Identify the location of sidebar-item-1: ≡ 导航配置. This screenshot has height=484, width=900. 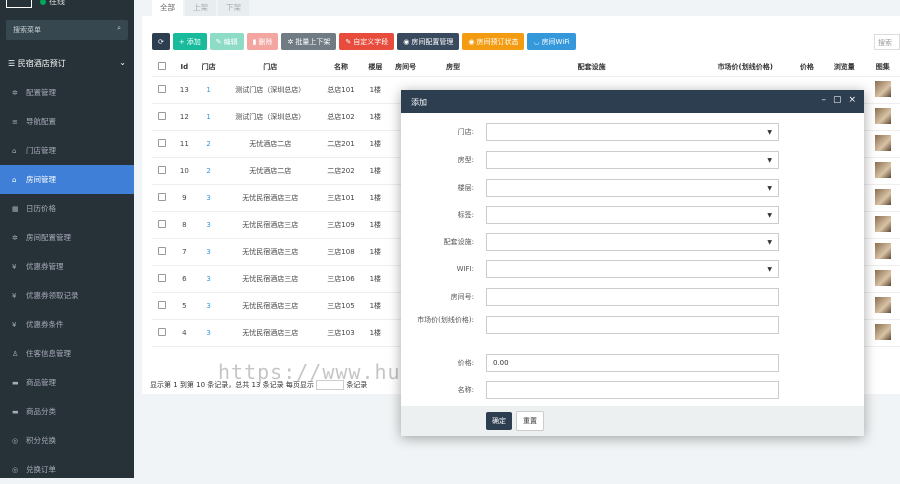
(67, 121).